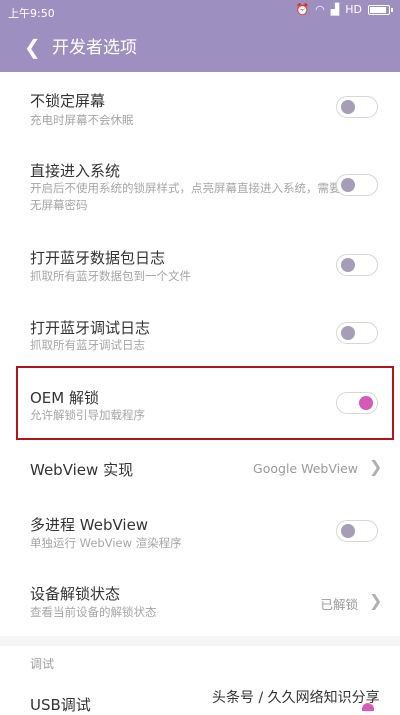 The image size is (400, 715). What do you see at coordinates (89, 525) in the screenshot?
I see `setting-title: 多进程 WebView` at bounding box center [89, 525].